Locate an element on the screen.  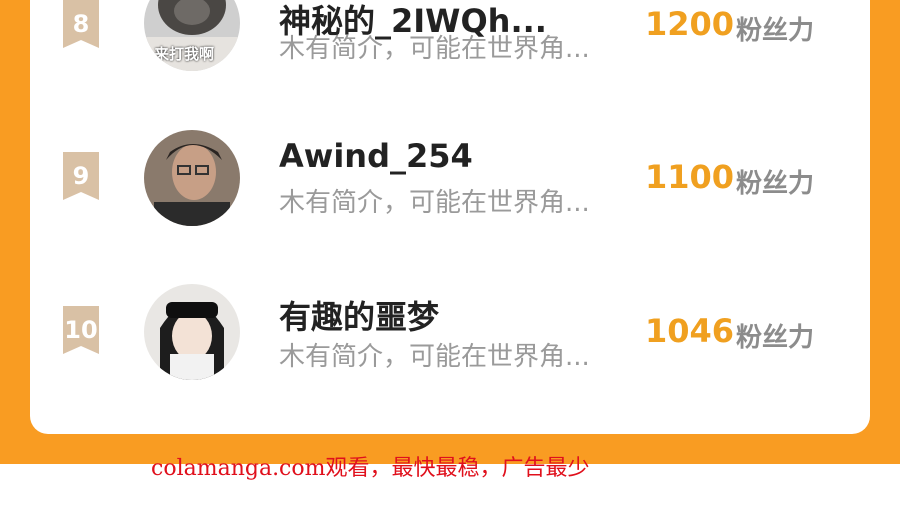
rank-badge: 9 is located at coordinates (81, 178).